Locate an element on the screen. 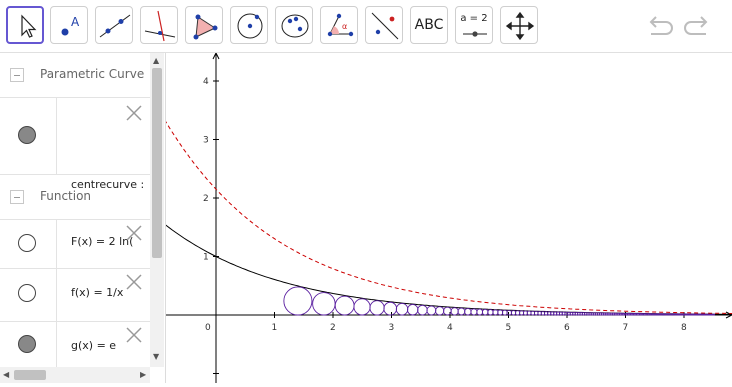 The height and width of the screenshot is (387, 732). reflect-icon is located at coordinates (385, 26).